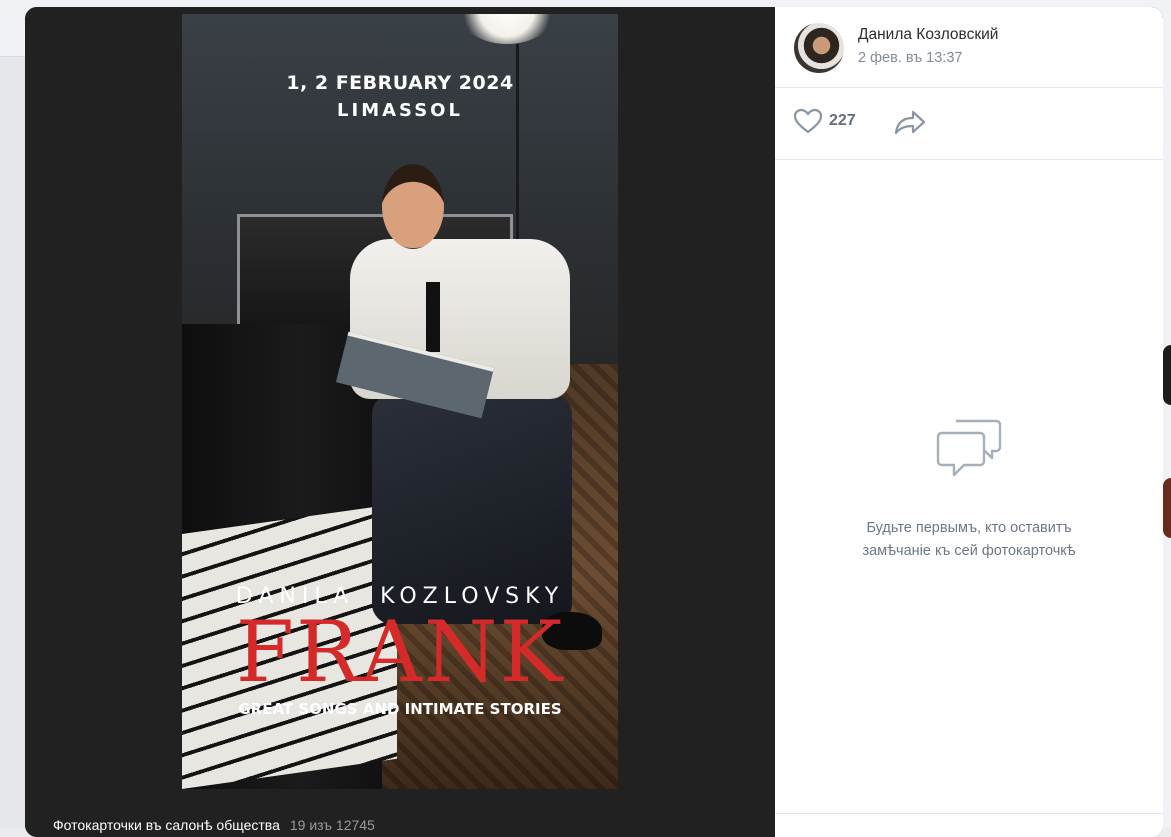 The width and height of the screenshot is (1171, 837). I want to click on right-edge-strip, so click(1167, 414).